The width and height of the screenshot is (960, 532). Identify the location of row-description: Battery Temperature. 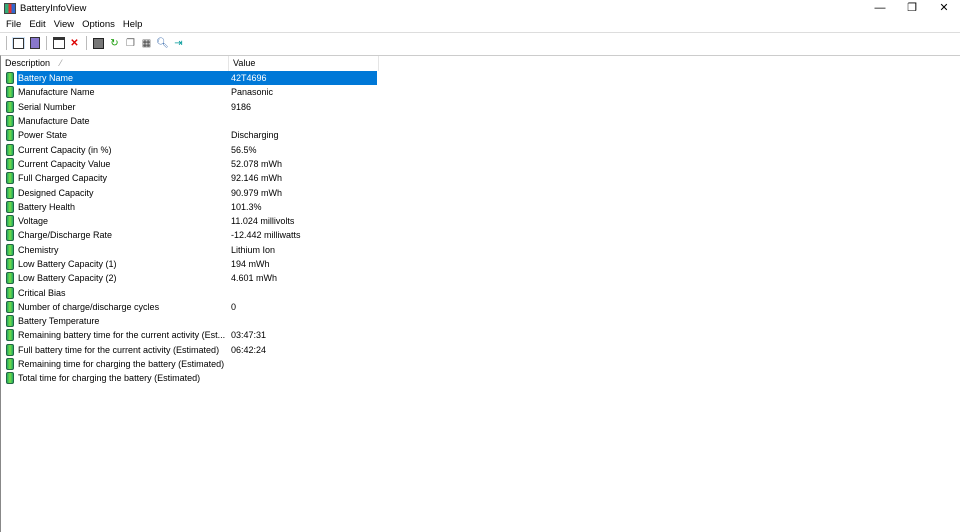
(59, 321).